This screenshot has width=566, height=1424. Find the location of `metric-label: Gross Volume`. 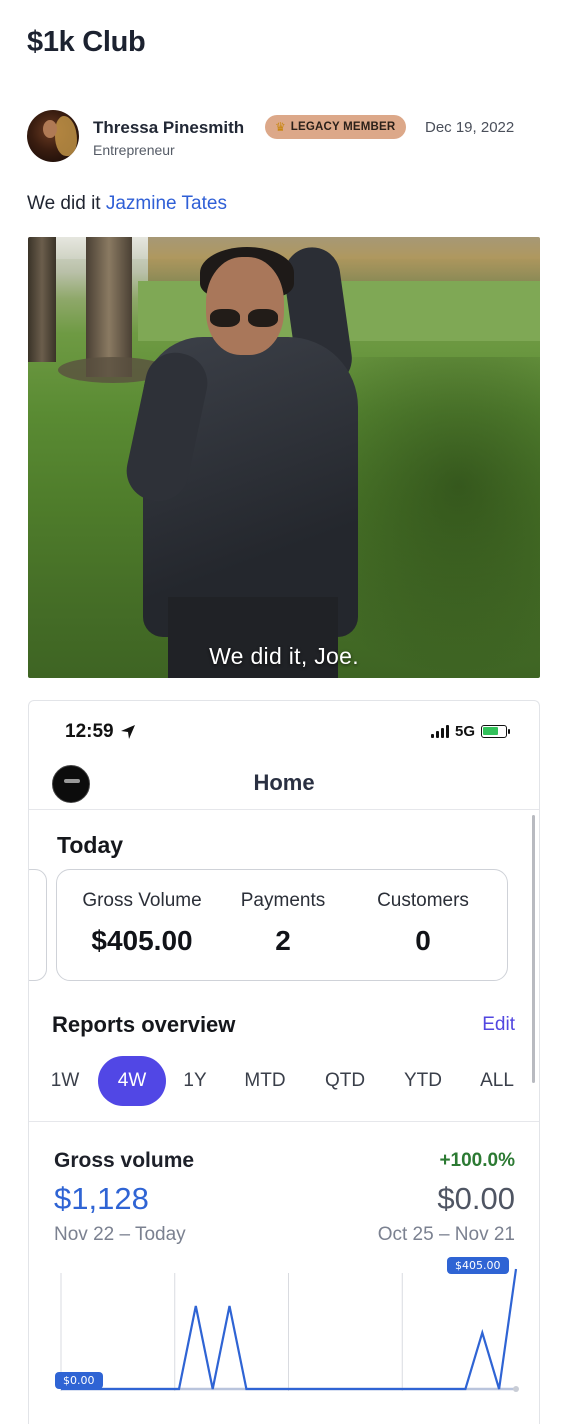

metric-label: Gross Volume is located at coordinates (142, 900).